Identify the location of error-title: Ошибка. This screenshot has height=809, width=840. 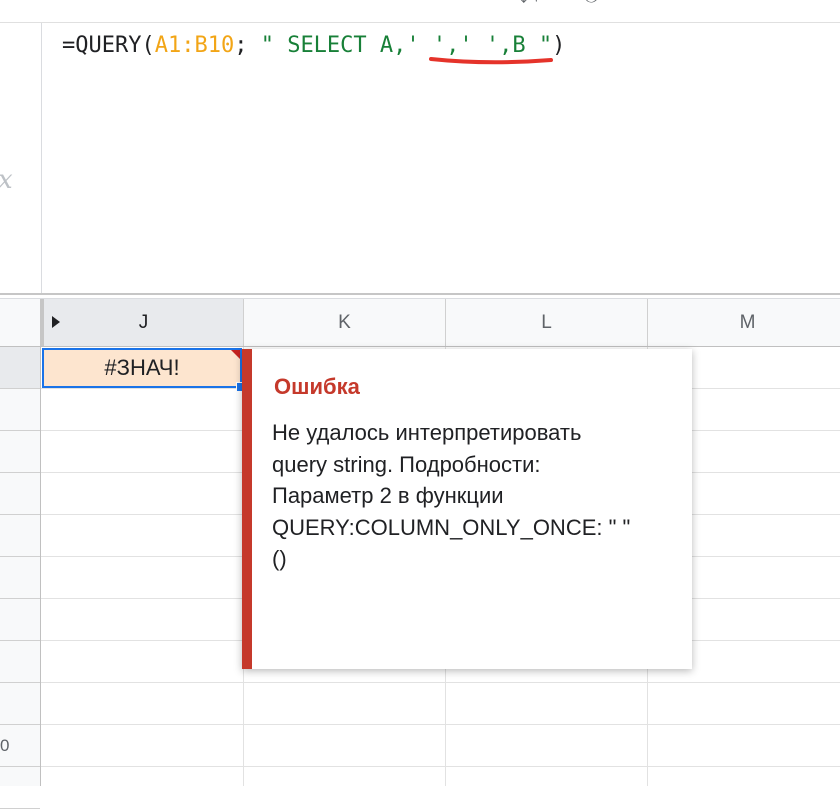
(317, 386).